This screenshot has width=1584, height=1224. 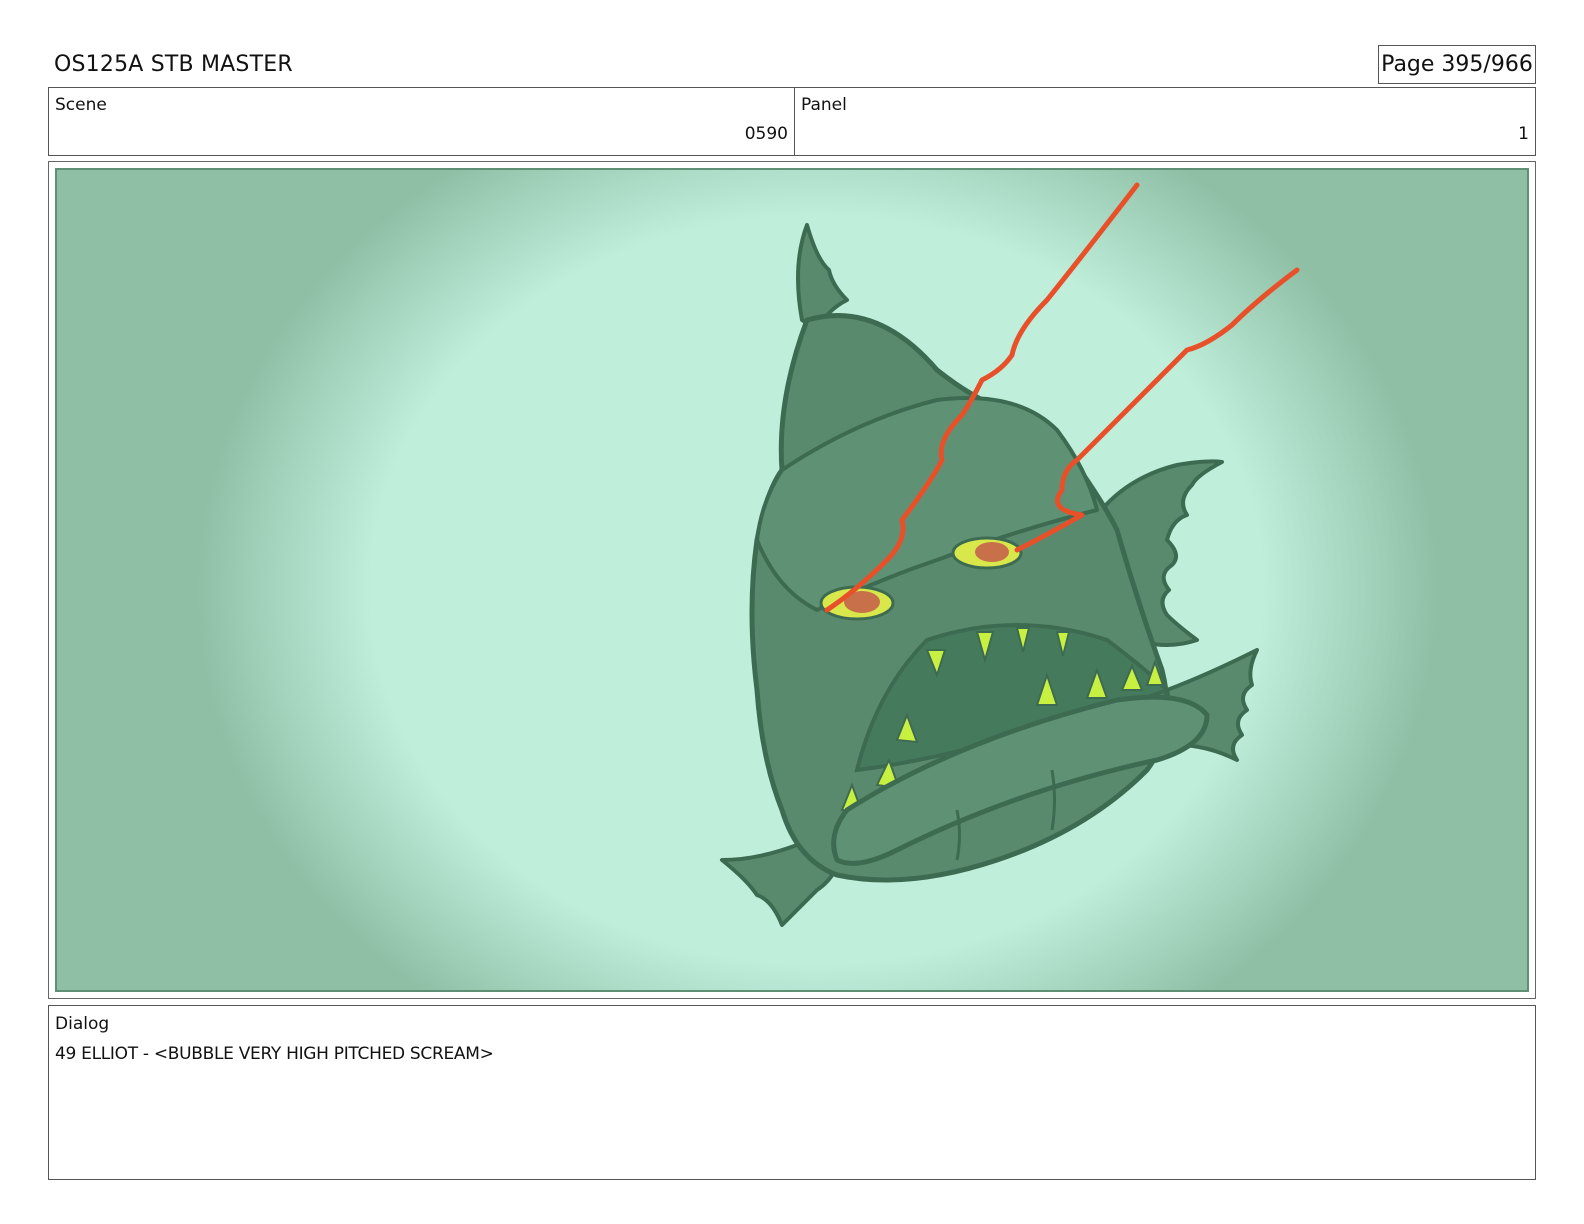 I want to click on dialog-label: Dialog, so click(x=82, y=1024).